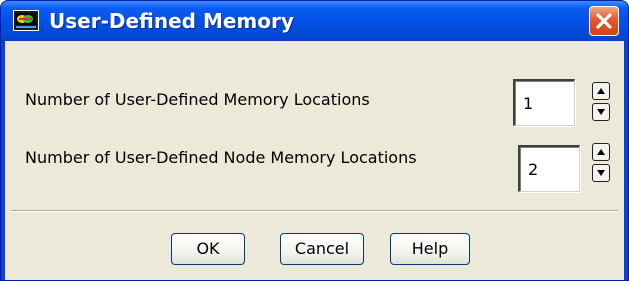  I want to click on memory-locations-increment, so click(601, 91).